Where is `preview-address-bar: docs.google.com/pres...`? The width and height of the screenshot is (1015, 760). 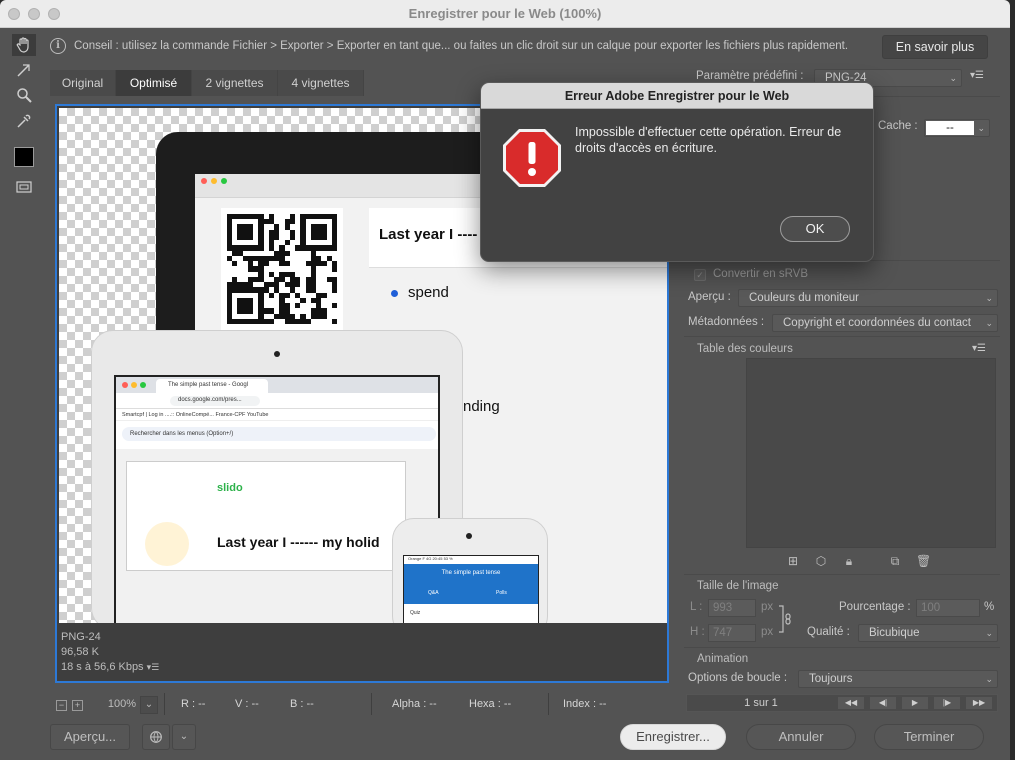
preview-address-bar: docs.google.com/pres... is located at coordinates (277, 401).